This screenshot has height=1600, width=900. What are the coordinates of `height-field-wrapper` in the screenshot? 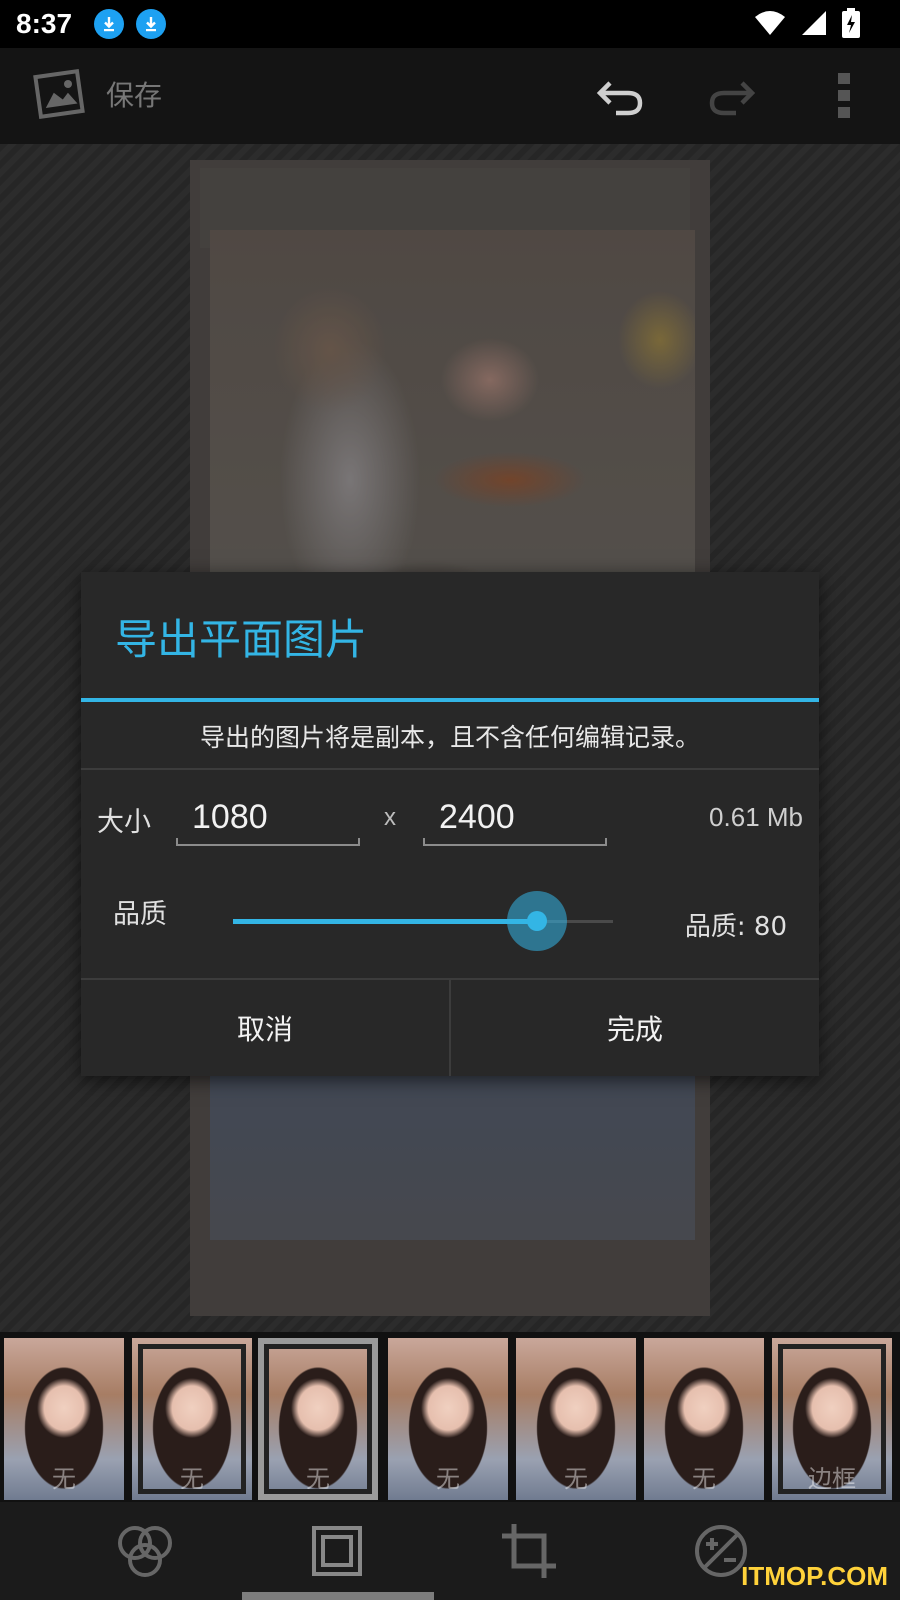 It's located at (515, 818).